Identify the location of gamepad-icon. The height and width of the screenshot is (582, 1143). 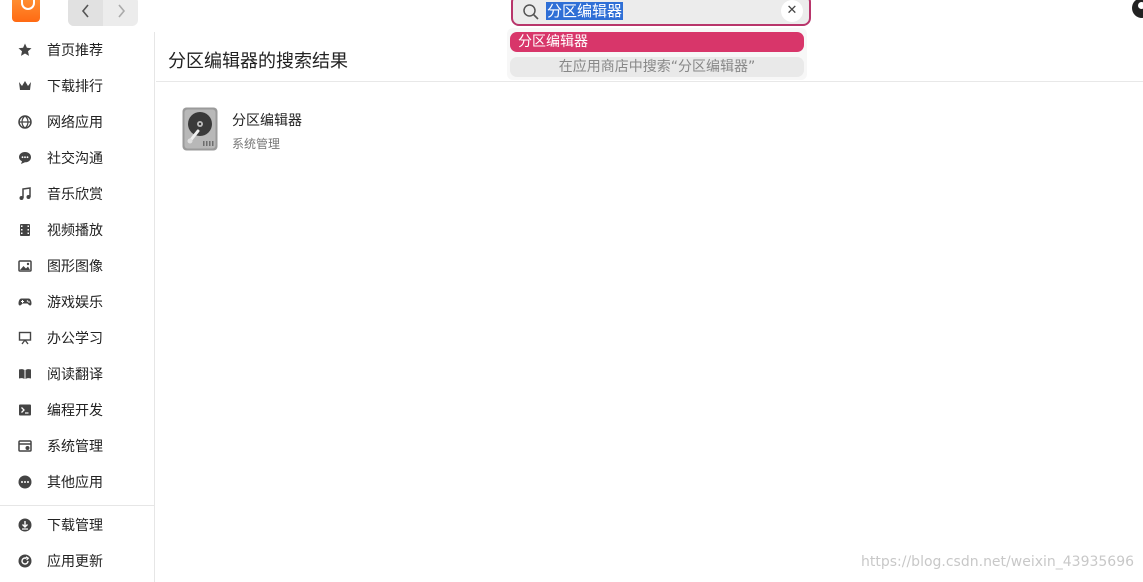
(25, 302).